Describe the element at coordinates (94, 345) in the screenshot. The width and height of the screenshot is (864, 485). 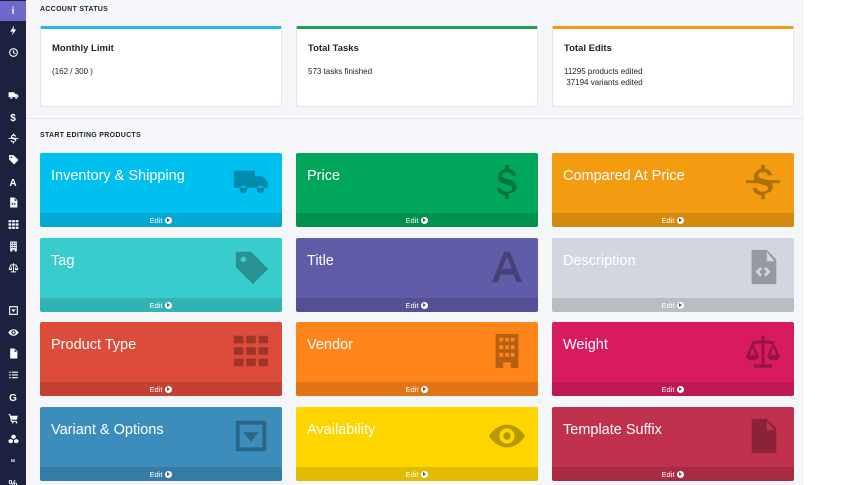
I see `tile-title: Product Type` at that location.